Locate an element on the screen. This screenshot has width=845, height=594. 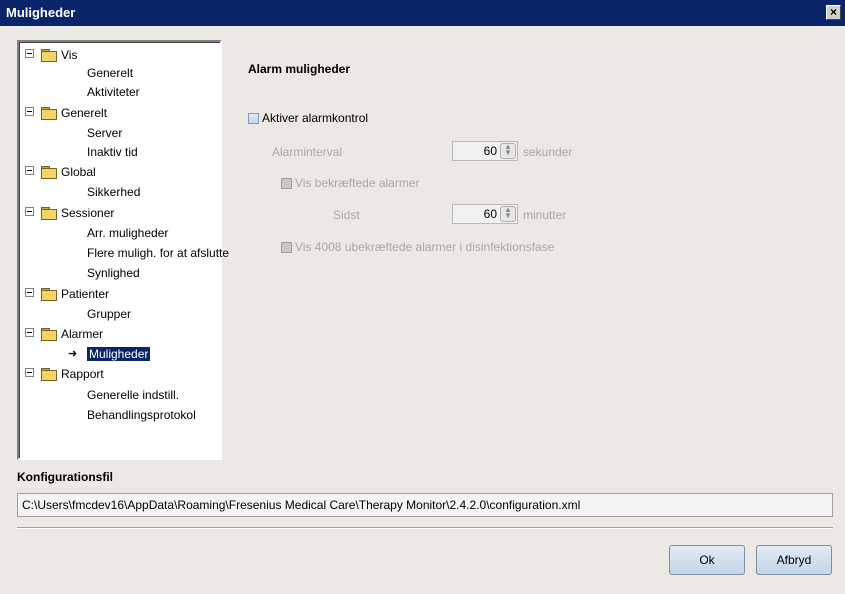
alarm-interval-unit: sekunder is located at coordinates (548, 152).